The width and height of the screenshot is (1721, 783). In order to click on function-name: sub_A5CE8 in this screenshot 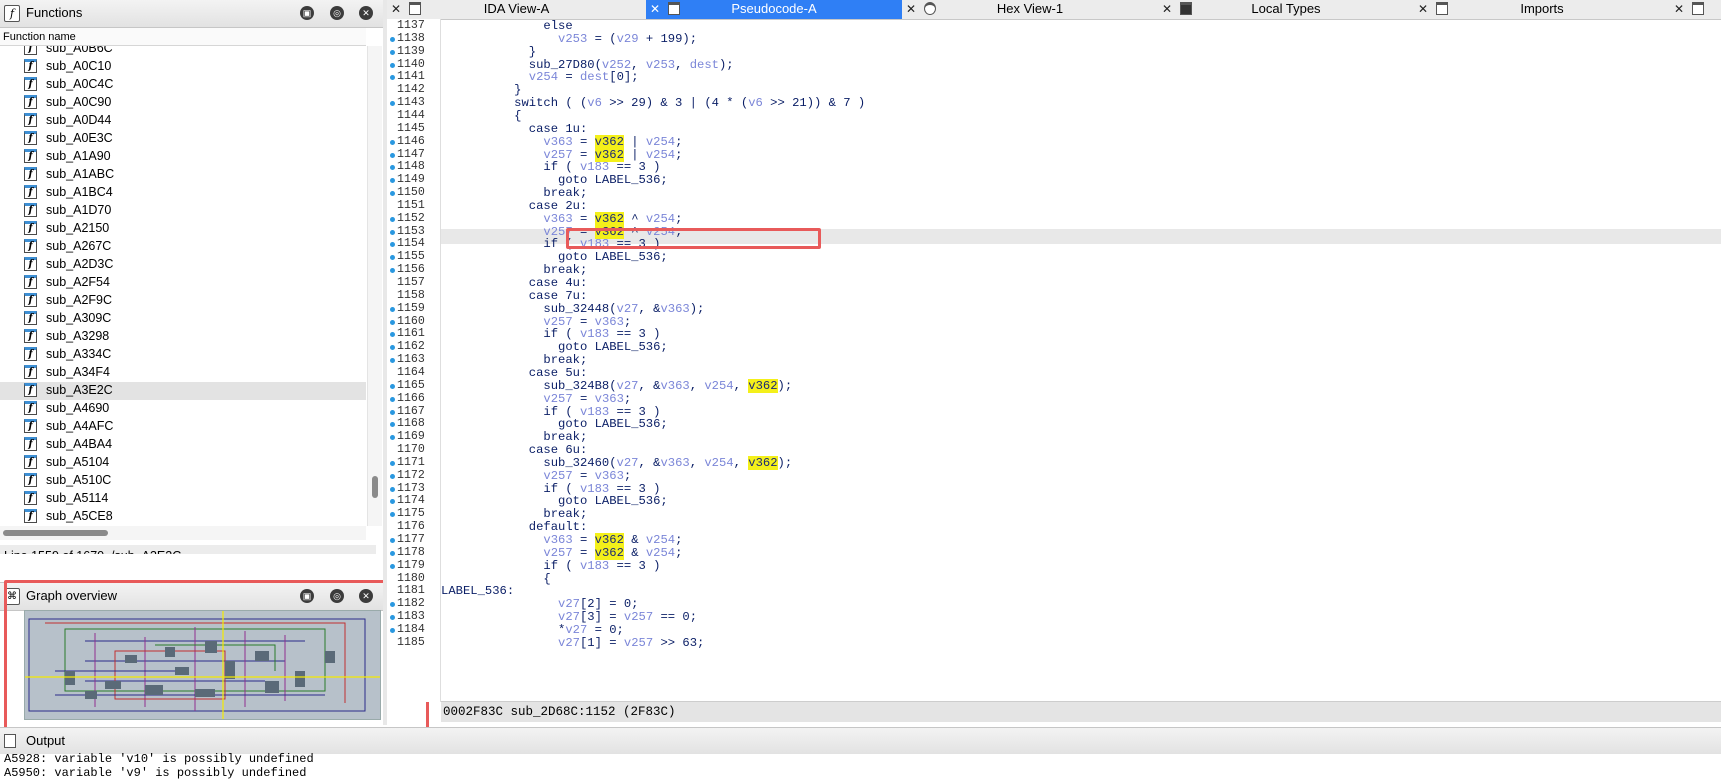, I will do `click(79, 516)`.